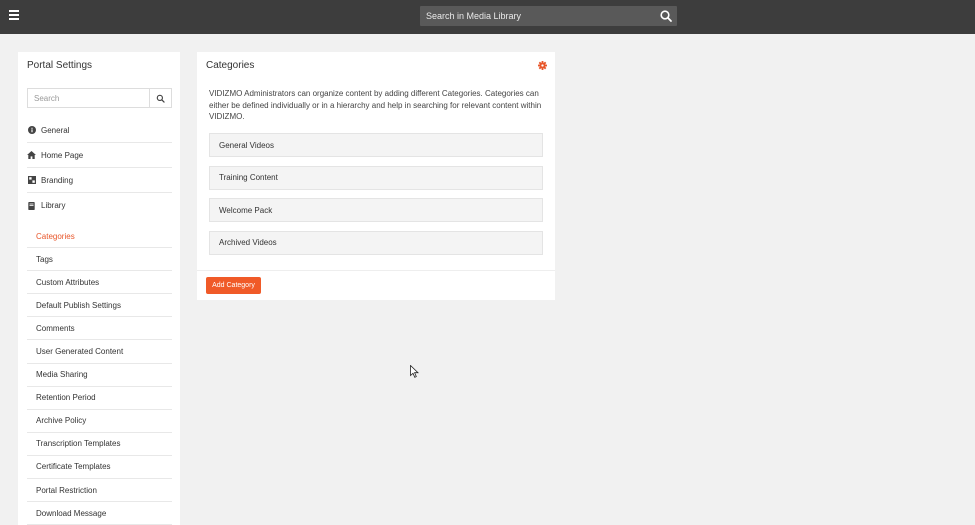  Describe the element at coordinates (31, 205) in the screenshot. I see `book-icon` at that location.